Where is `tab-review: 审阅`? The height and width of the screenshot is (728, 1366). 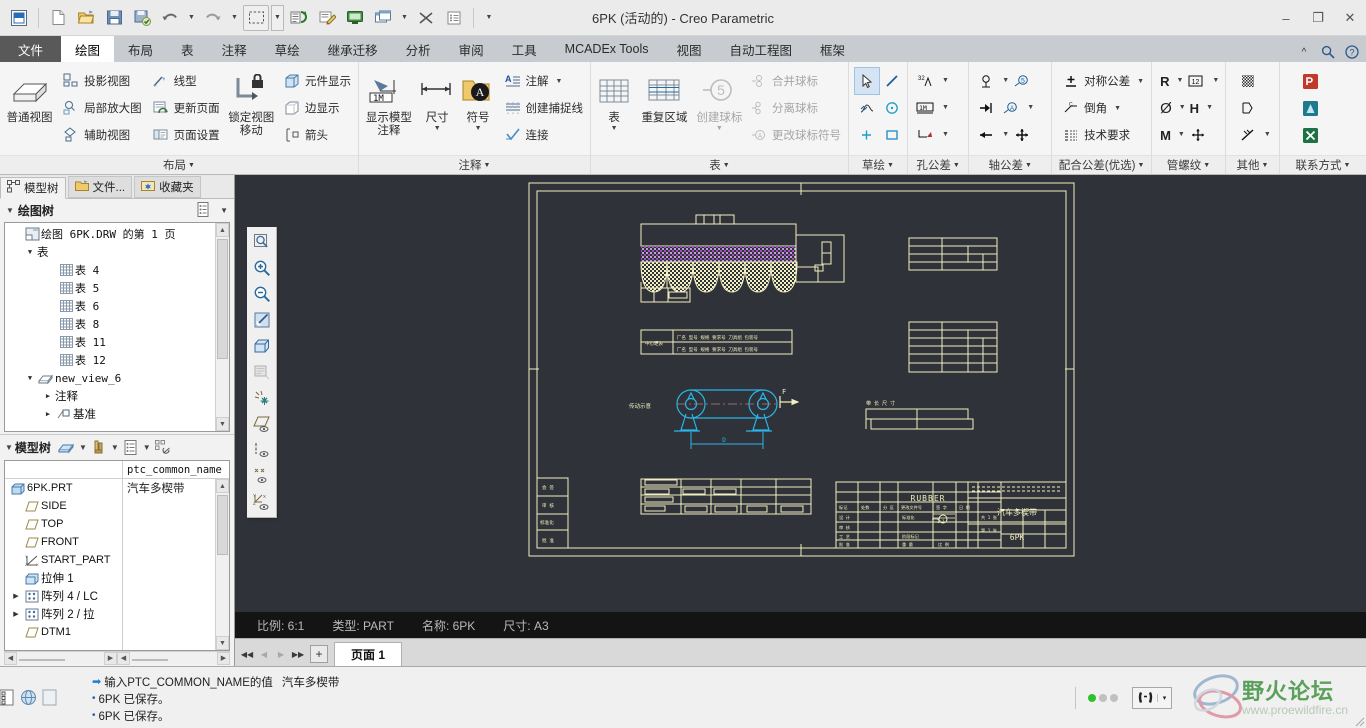 tab-review: 审阅 is located at coordinates (471, 49).